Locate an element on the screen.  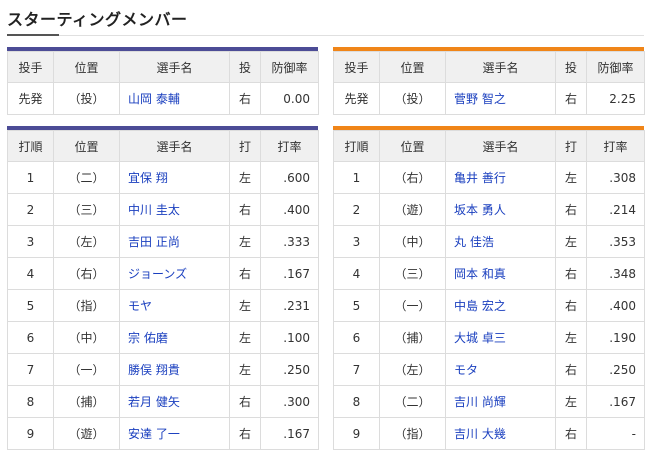
table-row: 7 （左） モタ右 .250 is located at coordinates (489, 369).